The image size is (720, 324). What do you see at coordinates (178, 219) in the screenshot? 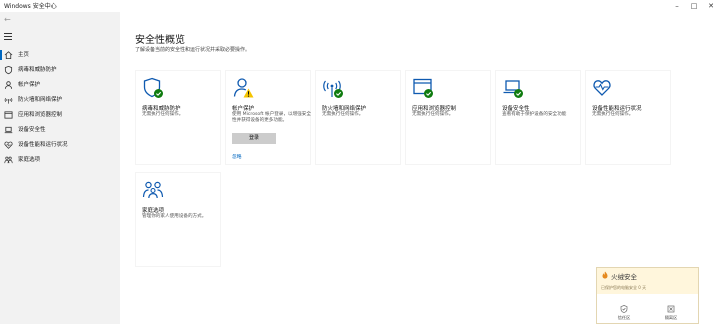
I see `tile-family-options: 家庭选项 管理你的家人使用设备的方式。` at bounding box center [178, 219].